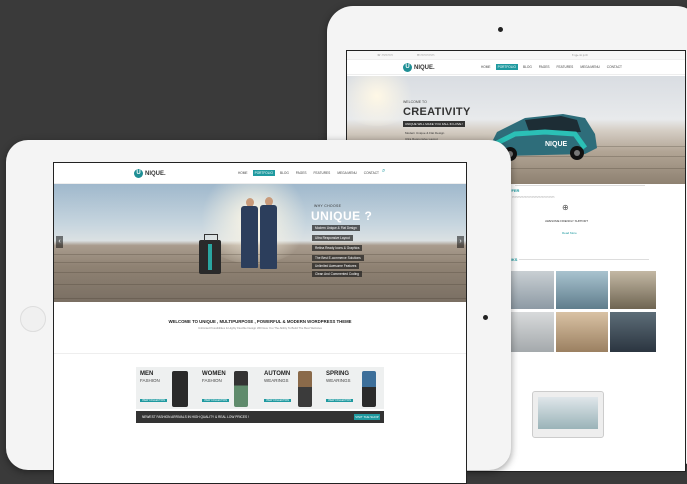 The height and width of the screenshot is (484, 687). Describe the element at coordinates (367, 417) in the screenshot. I see `visit-shop-button: VISIT THE SHOP` at that location.